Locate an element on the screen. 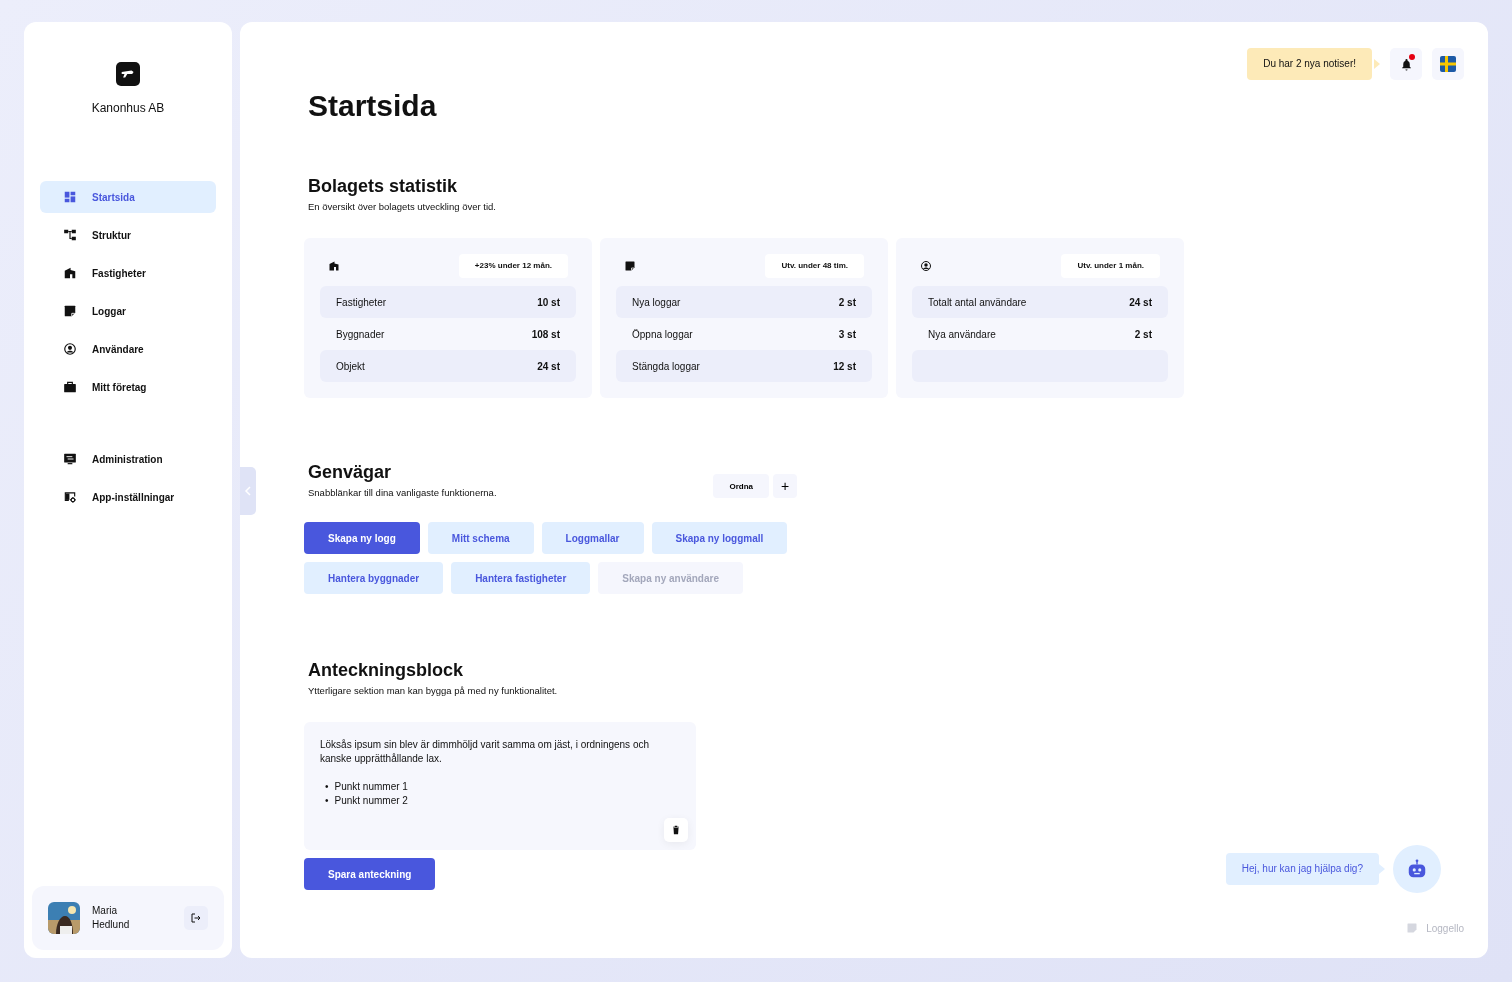  chat-button is located at coordinates (1417, 869).